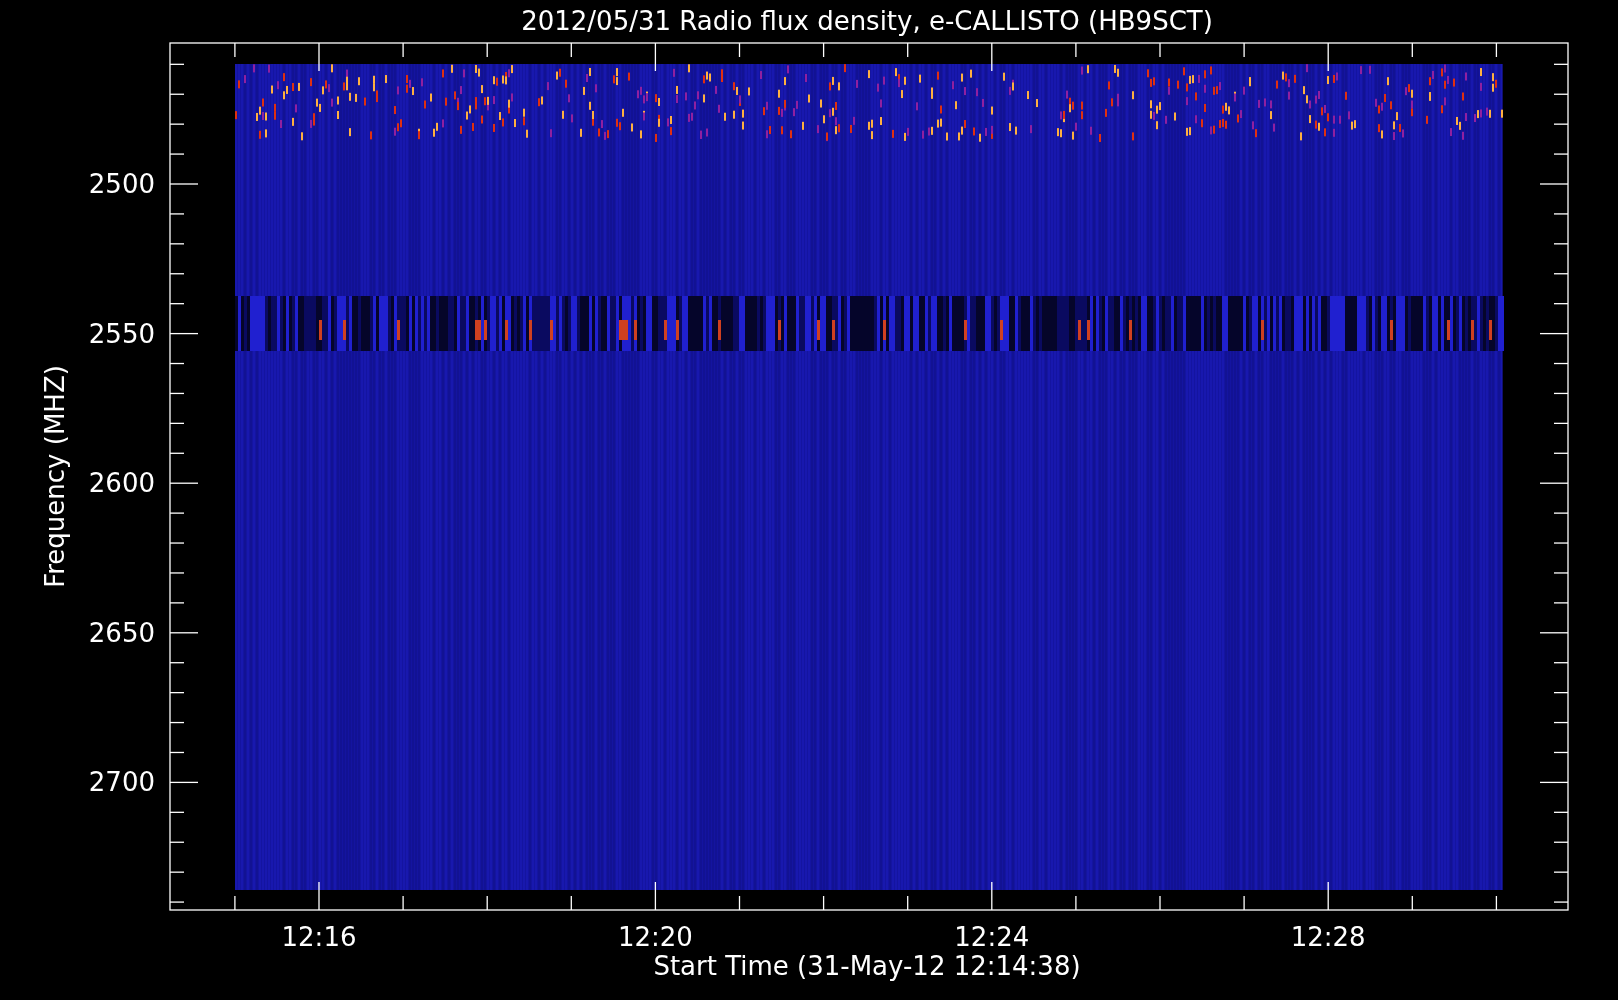 This screenshot has width=1618, height=1000. What do you see at coordinates (319, 937) in the screenshot?
I see `x-tick-label: 12:16` at bounding box center [319, 937].